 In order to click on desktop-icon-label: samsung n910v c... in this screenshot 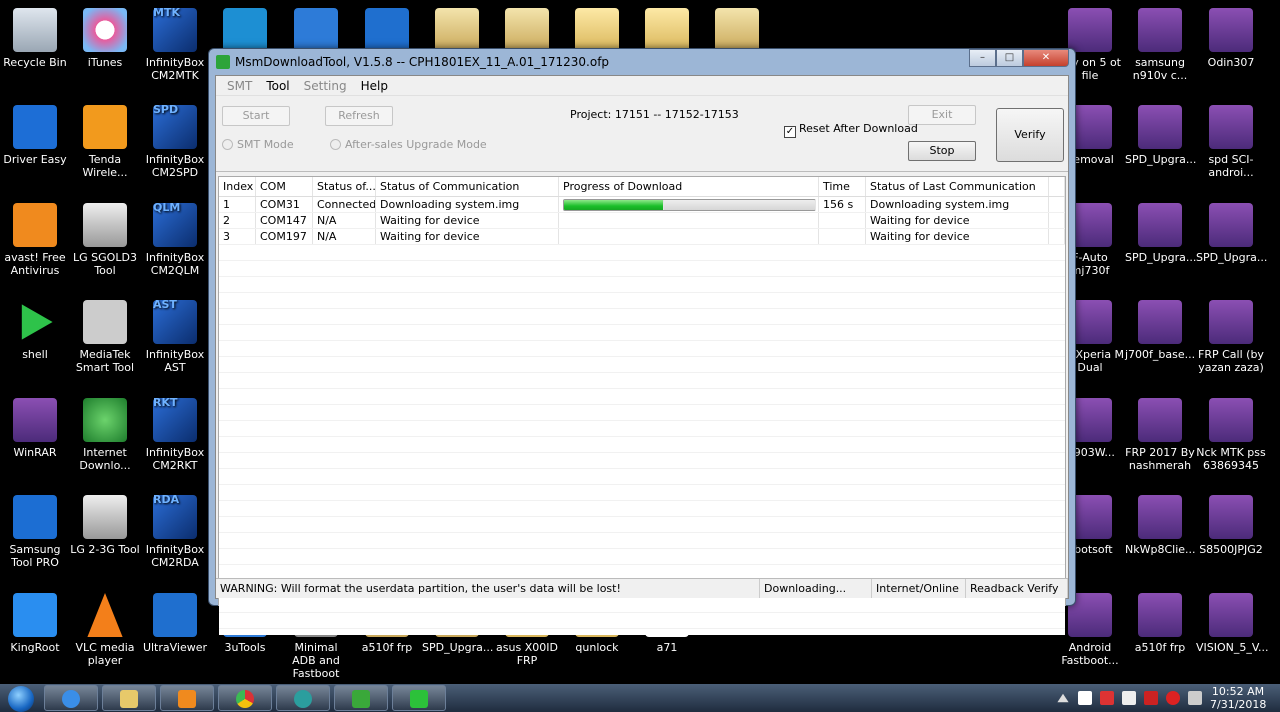, I will do `click(1160, 69)`.